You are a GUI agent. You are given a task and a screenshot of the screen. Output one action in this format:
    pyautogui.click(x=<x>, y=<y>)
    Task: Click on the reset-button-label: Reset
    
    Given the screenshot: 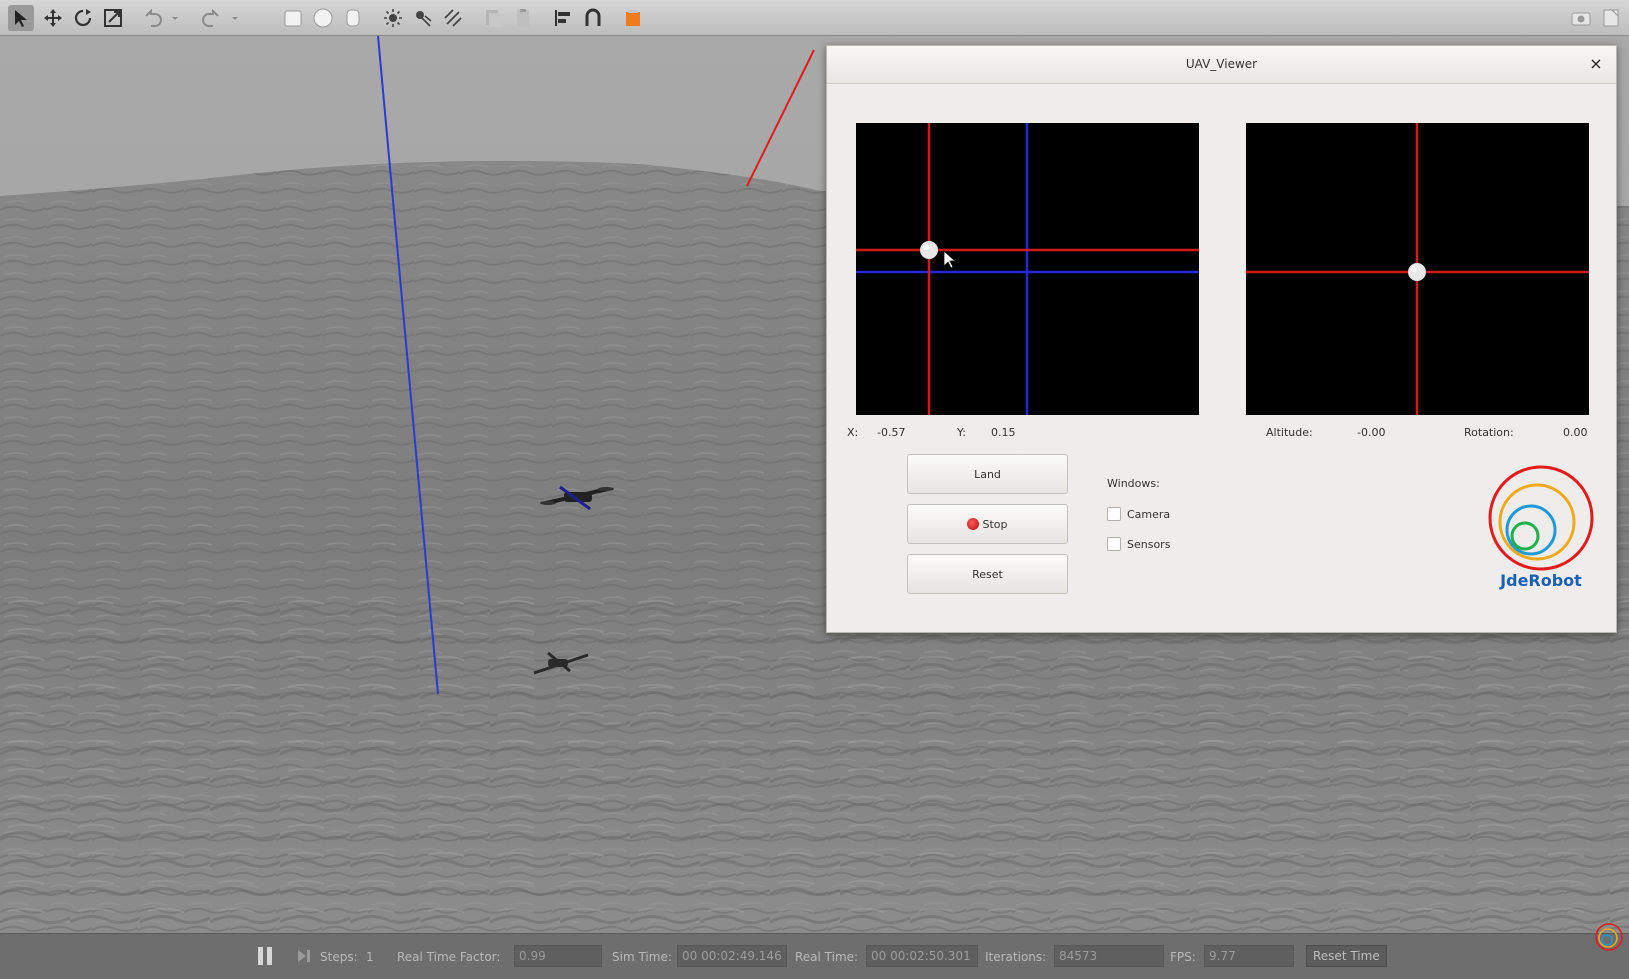 What is the action you would take?
    pyautogui.click(x=987, y=574)
    